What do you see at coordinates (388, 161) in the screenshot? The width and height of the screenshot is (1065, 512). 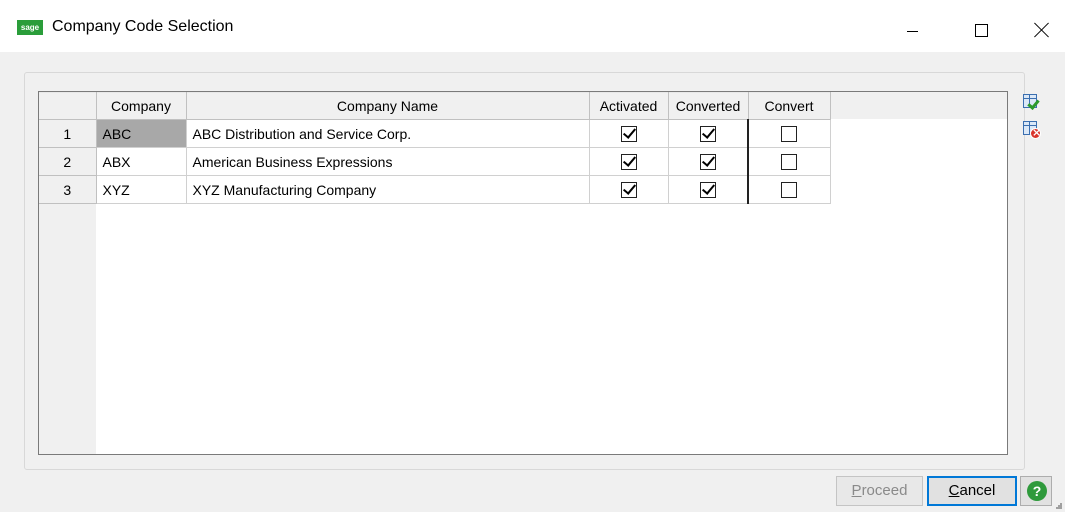 I see `company-name-cell: American Business Expressions` at bounding box center [388, 161].